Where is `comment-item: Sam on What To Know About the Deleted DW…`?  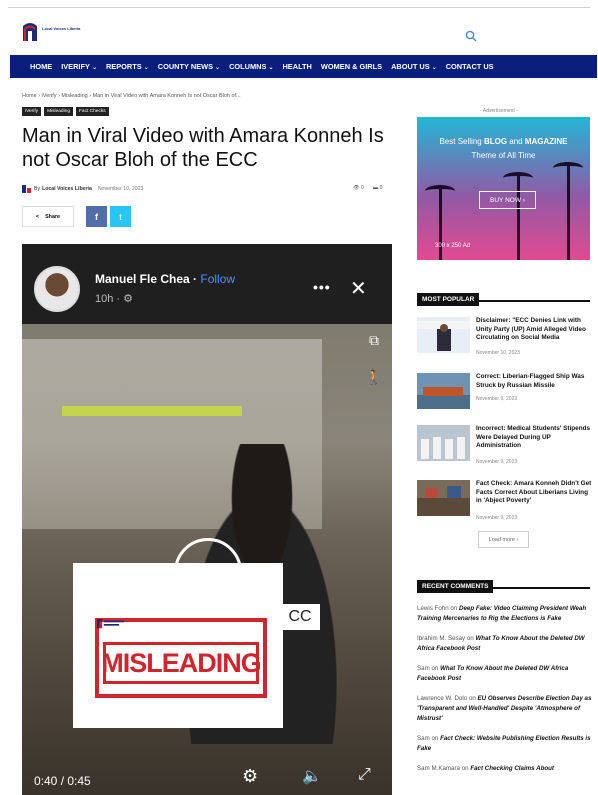
comment-item: Sam on What To Know About the Deleted DW… is located at coordinates (493, 673).